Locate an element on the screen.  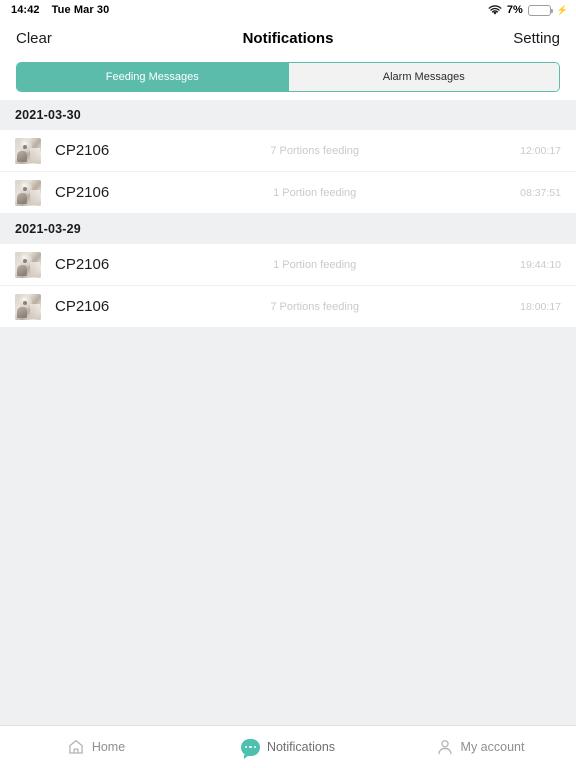
event-time: 18:00:17 is located at coordinates (540, 306).